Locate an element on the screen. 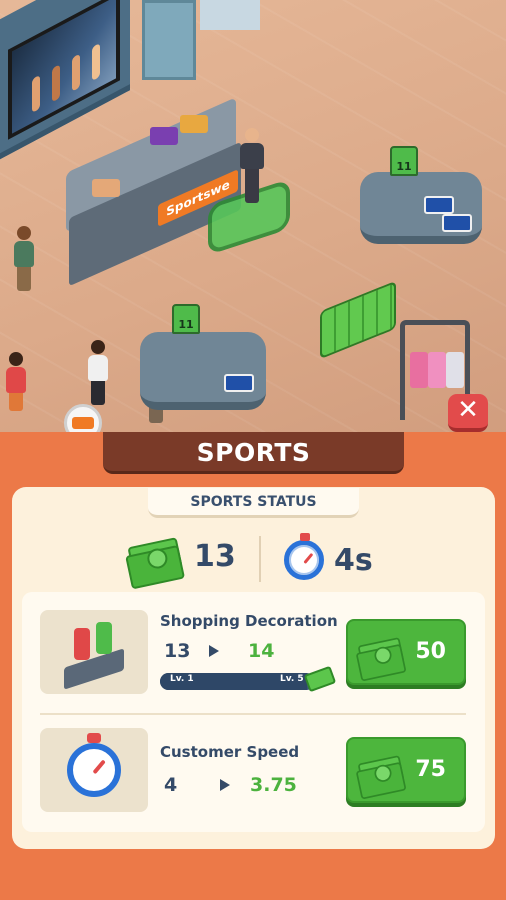  time-value: 4s is located at coordinates (353, 560).